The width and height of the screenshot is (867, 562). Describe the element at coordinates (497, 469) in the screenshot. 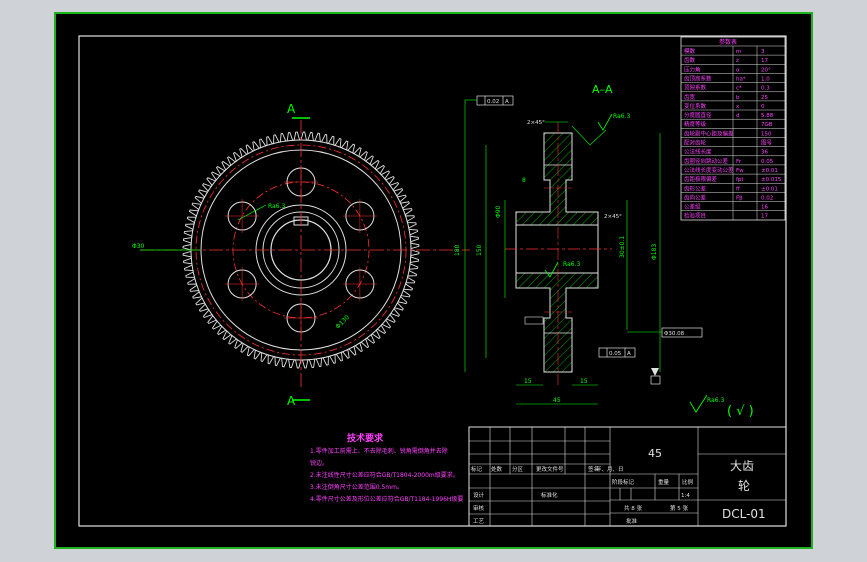

I see `row-label-1: 处数` at that location.